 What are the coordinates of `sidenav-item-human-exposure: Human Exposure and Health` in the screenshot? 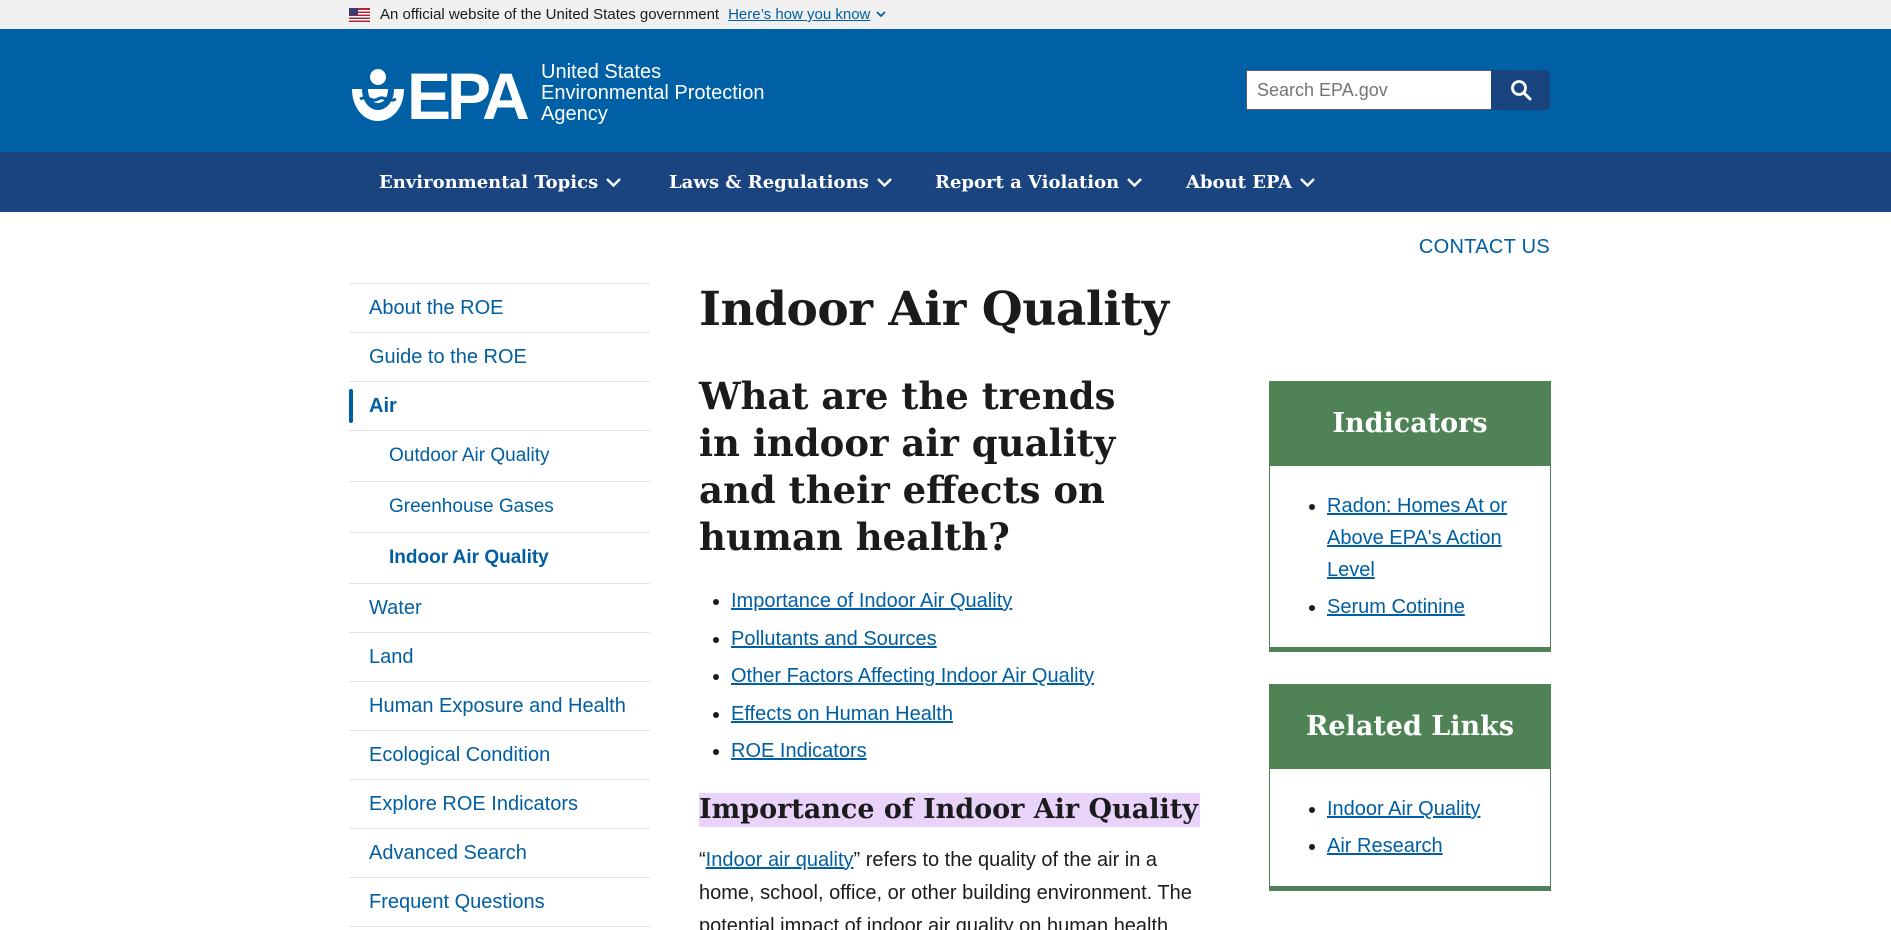 It's located at (499, 705).